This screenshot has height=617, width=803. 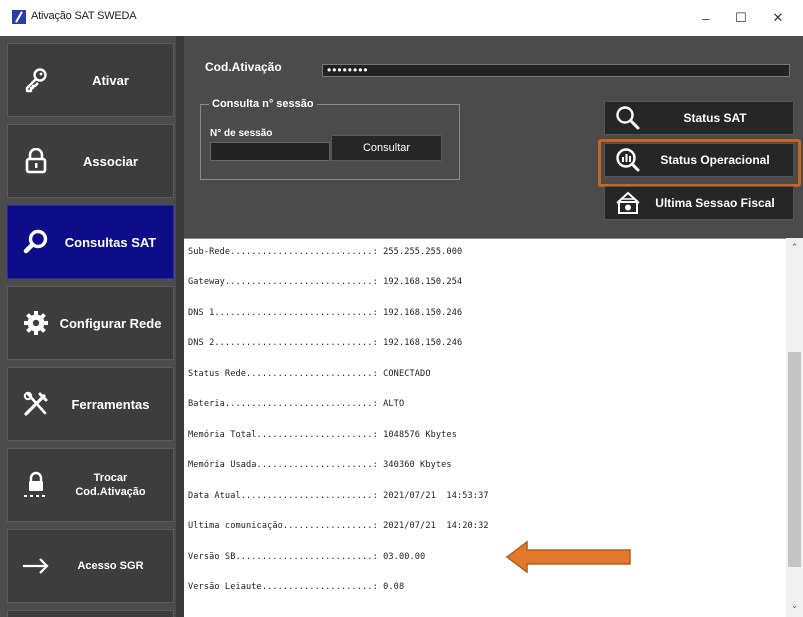 I want to click on sidebar-item-ferramentas: Ferramentas, so click(x=90, y=404).